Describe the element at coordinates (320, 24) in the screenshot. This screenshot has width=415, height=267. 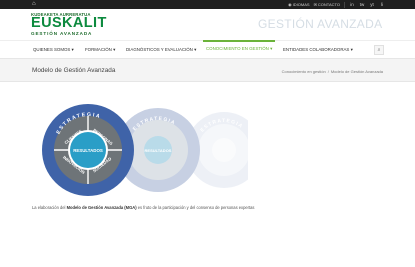
I see `site-title: GESTIÓN AVANZADA` at that location.